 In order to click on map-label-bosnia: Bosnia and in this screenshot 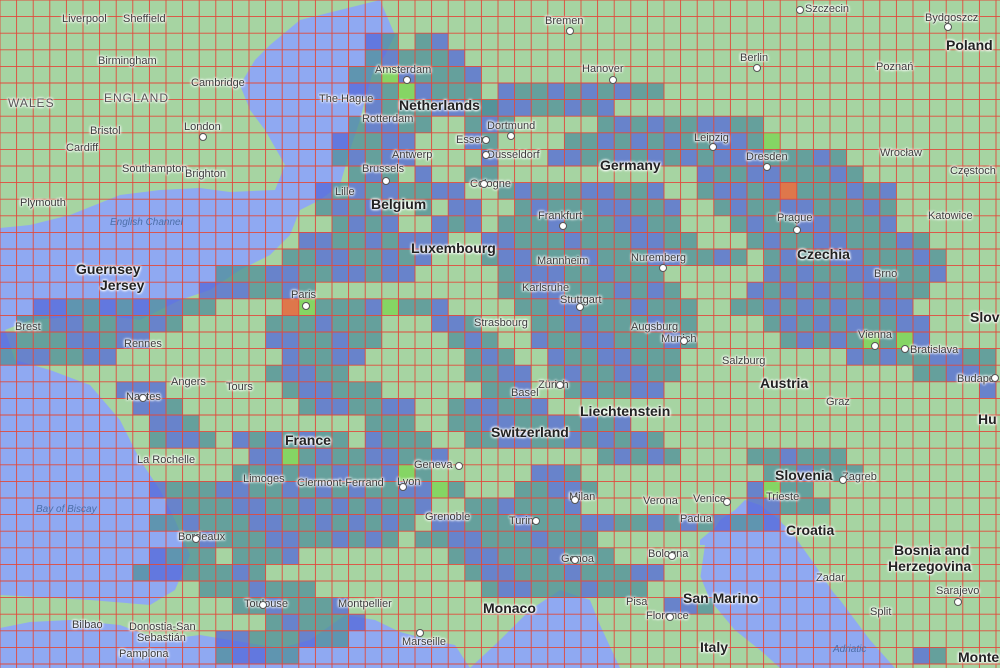, I will do `click(932, 550)`.